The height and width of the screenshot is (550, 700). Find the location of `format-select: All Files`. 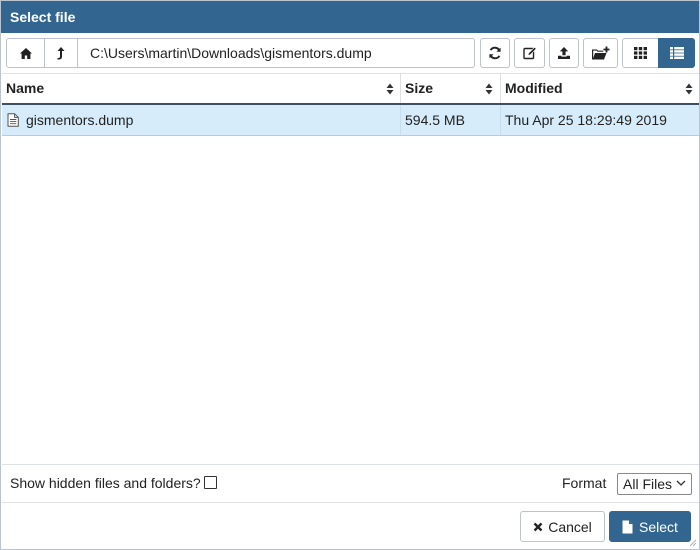

format-select: All Files is located at coordinates (654, 484).